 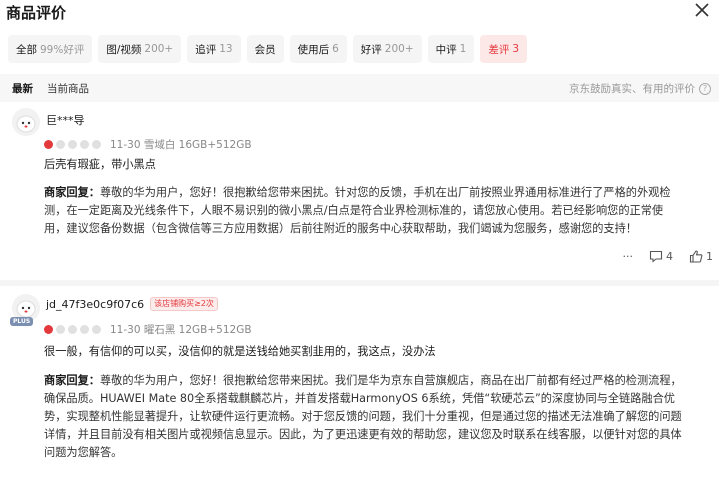 What do you see at coordinates (181, 145) in the screenshot?
I see `review-date-spec: 11-30 雪域白 16GB+512GB` at bounding box center [181, 145].